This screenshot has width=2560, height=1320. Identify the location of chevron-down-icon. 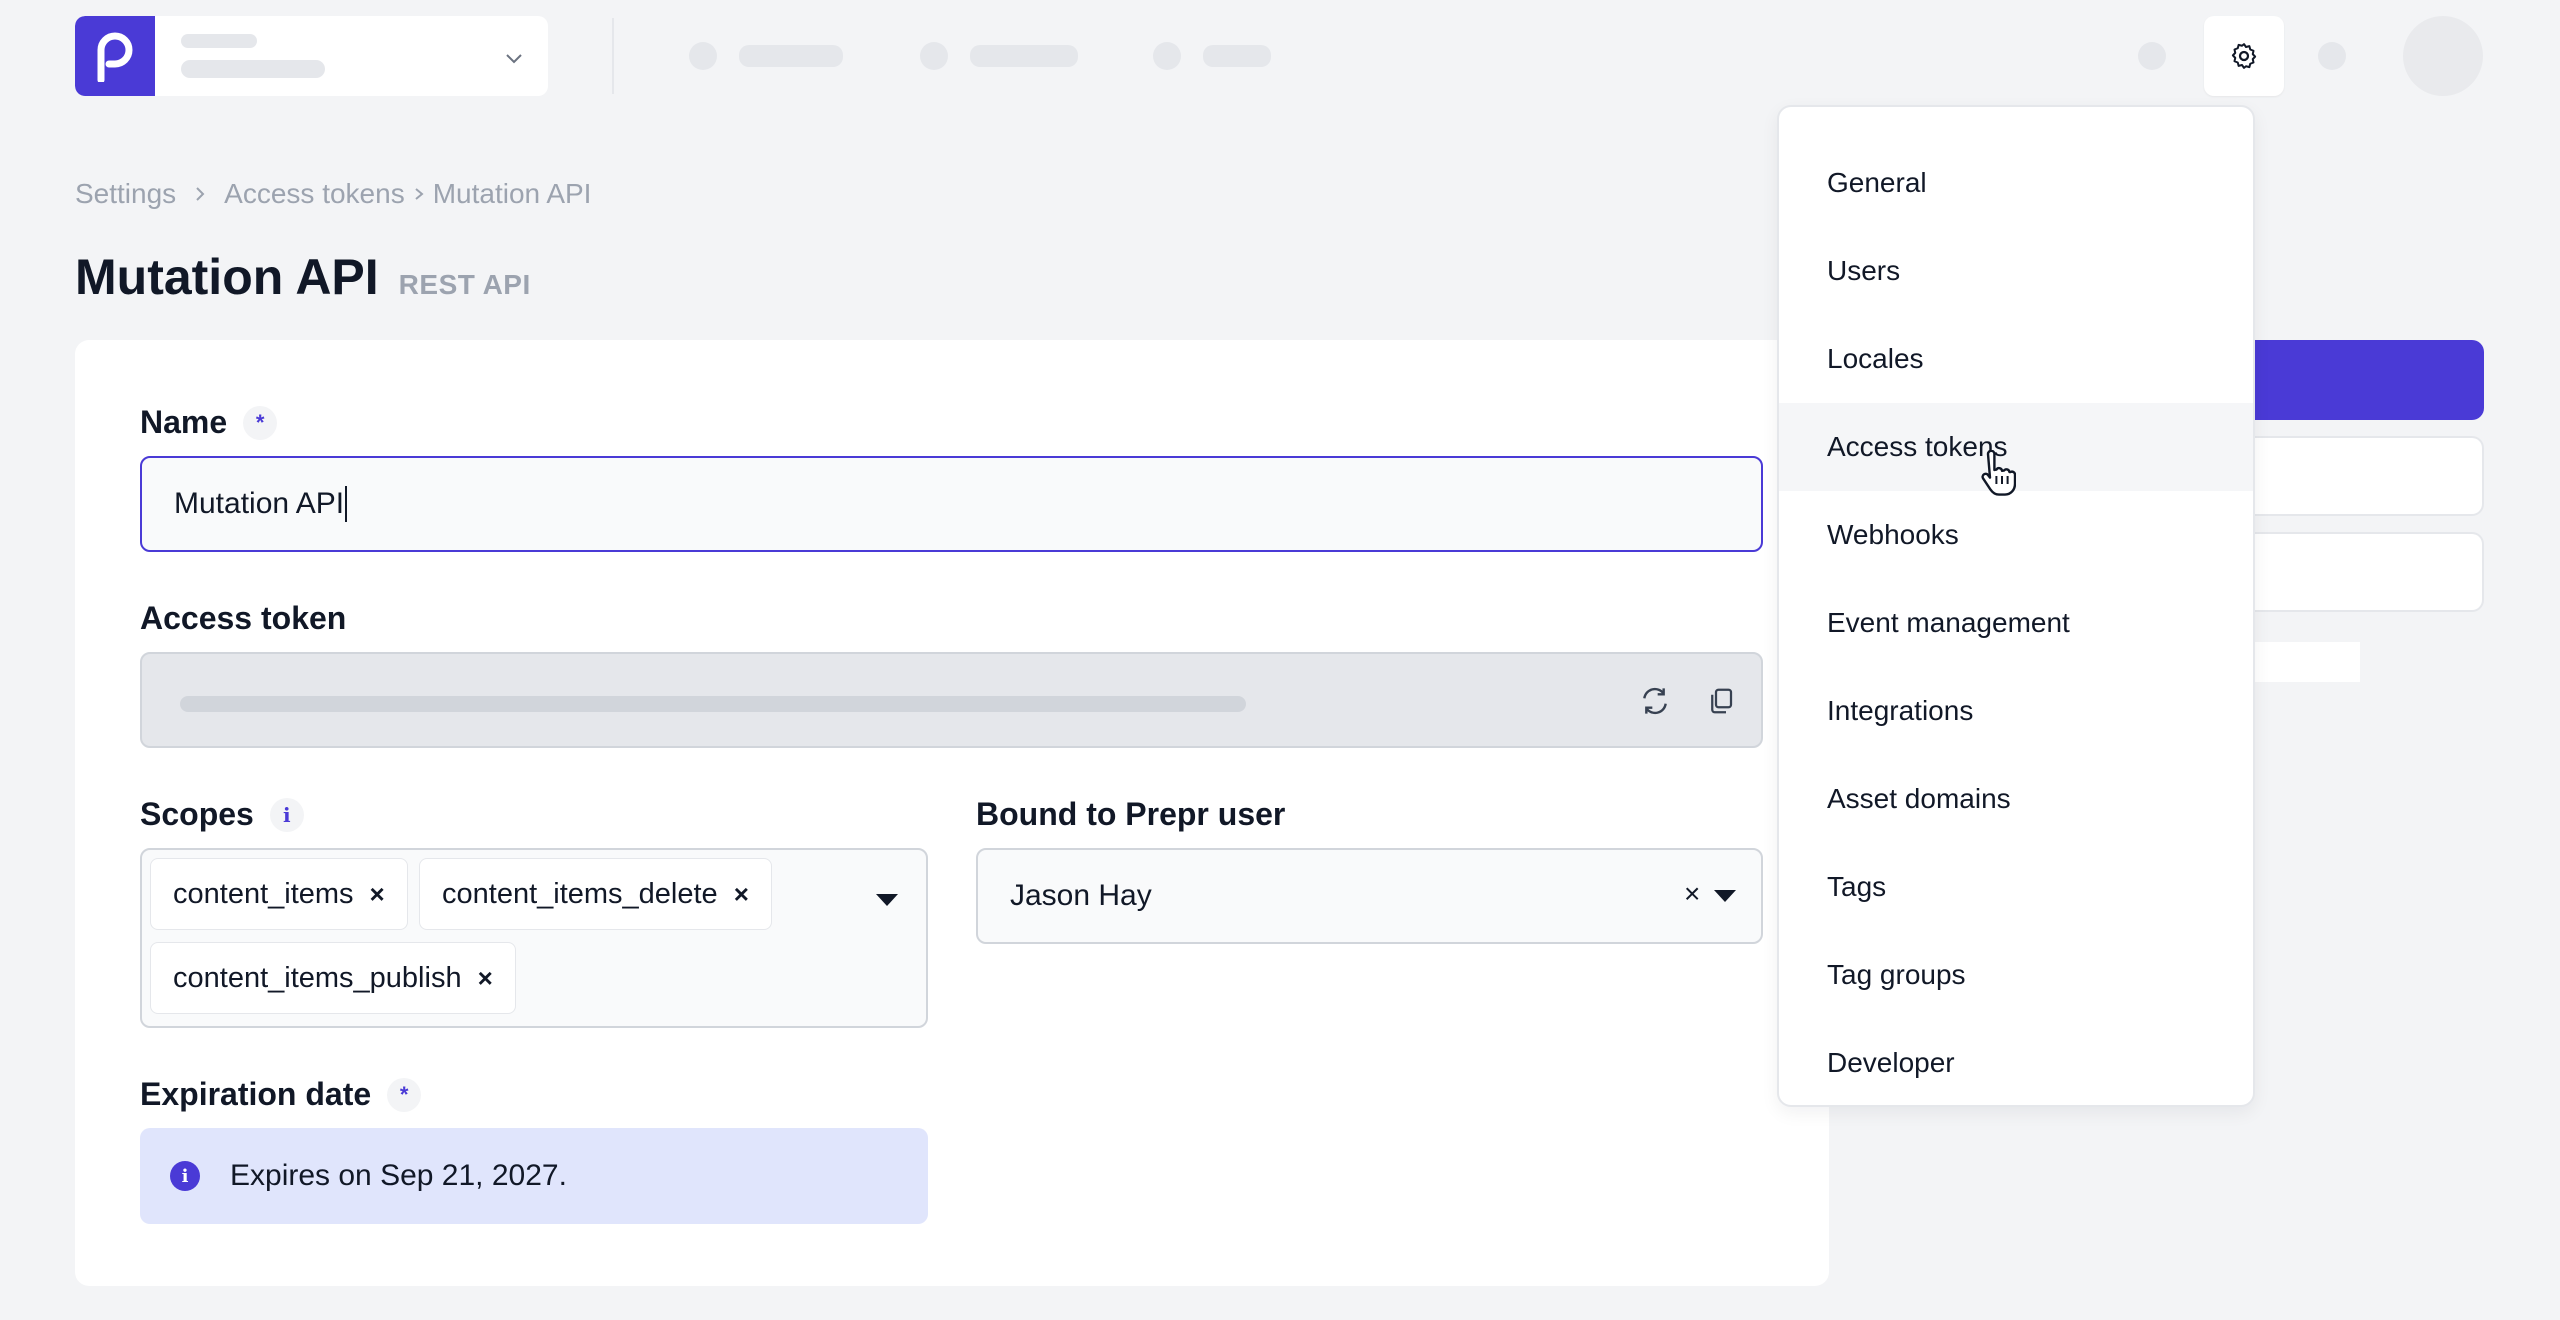
(514, 59).